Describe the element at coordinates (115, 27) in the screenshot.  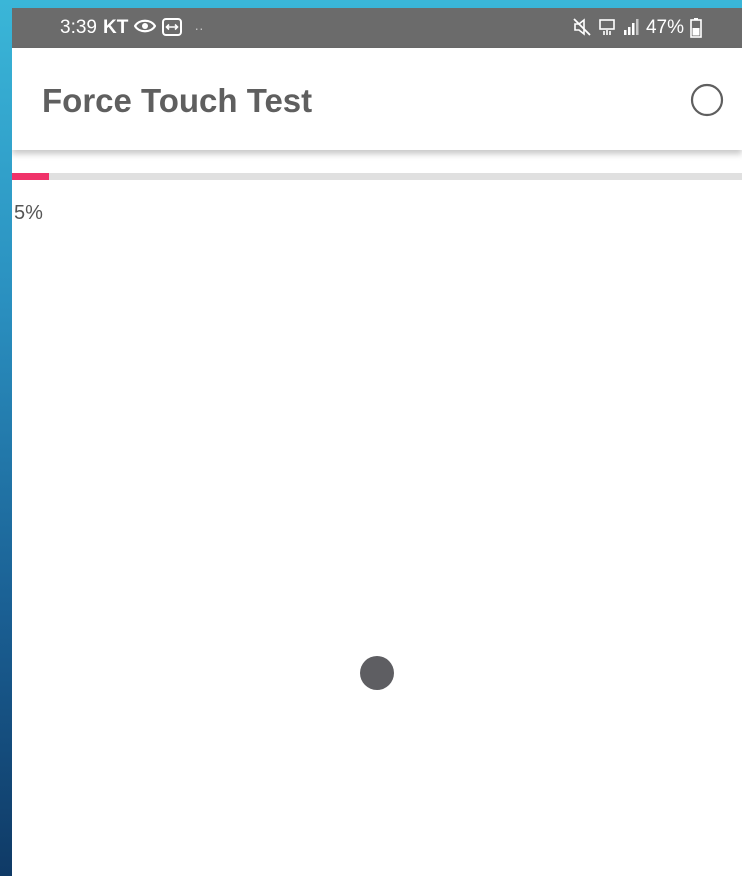
I see `status-carrier: KT` at that location.